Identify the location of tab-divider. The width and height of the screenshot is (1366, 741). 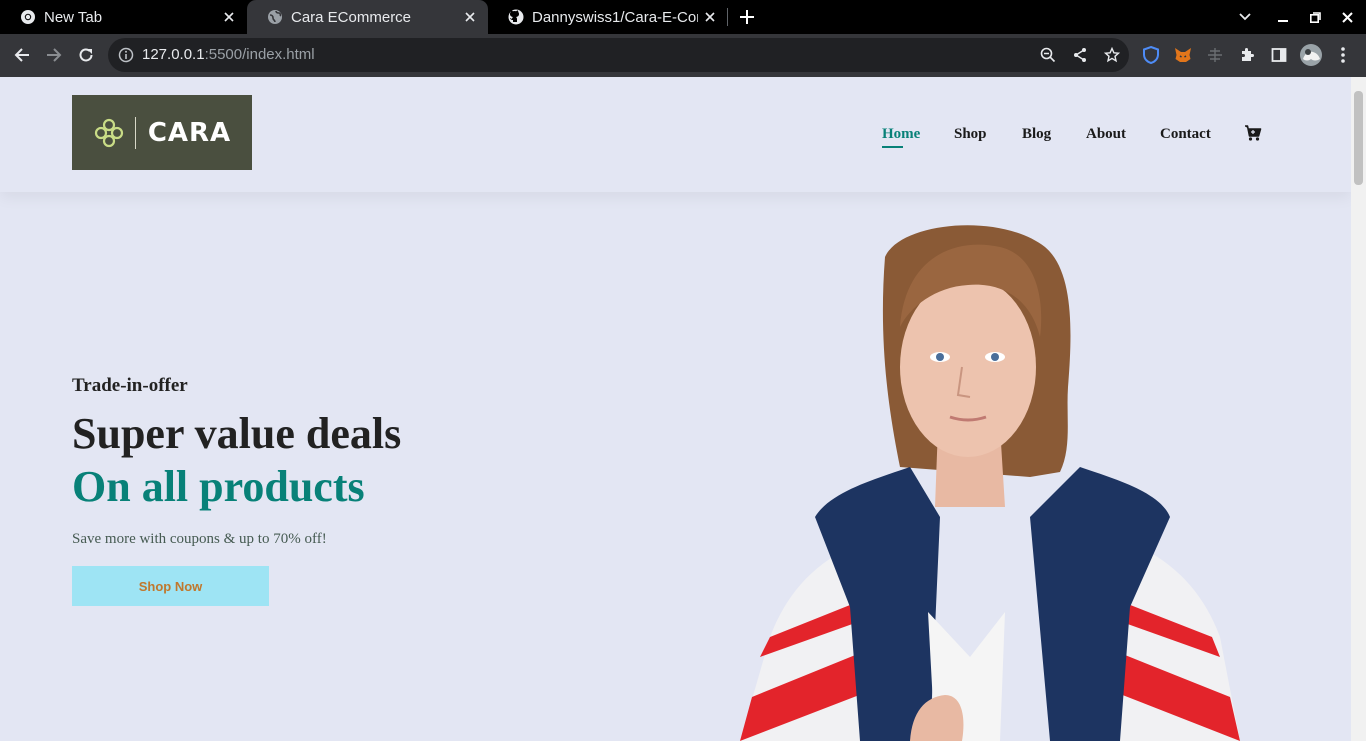
(727, 17).